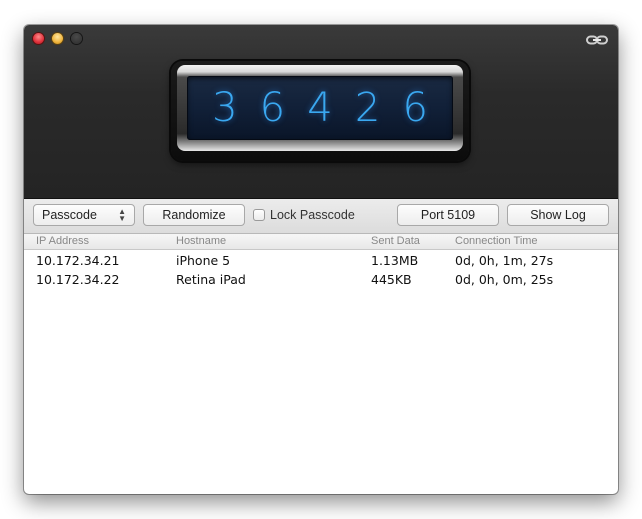 The width and height of the screenshot is (642, 519). Describe the element at coordinates (597, 40) in the screenshot. I see `link-chain-icon` at that location.